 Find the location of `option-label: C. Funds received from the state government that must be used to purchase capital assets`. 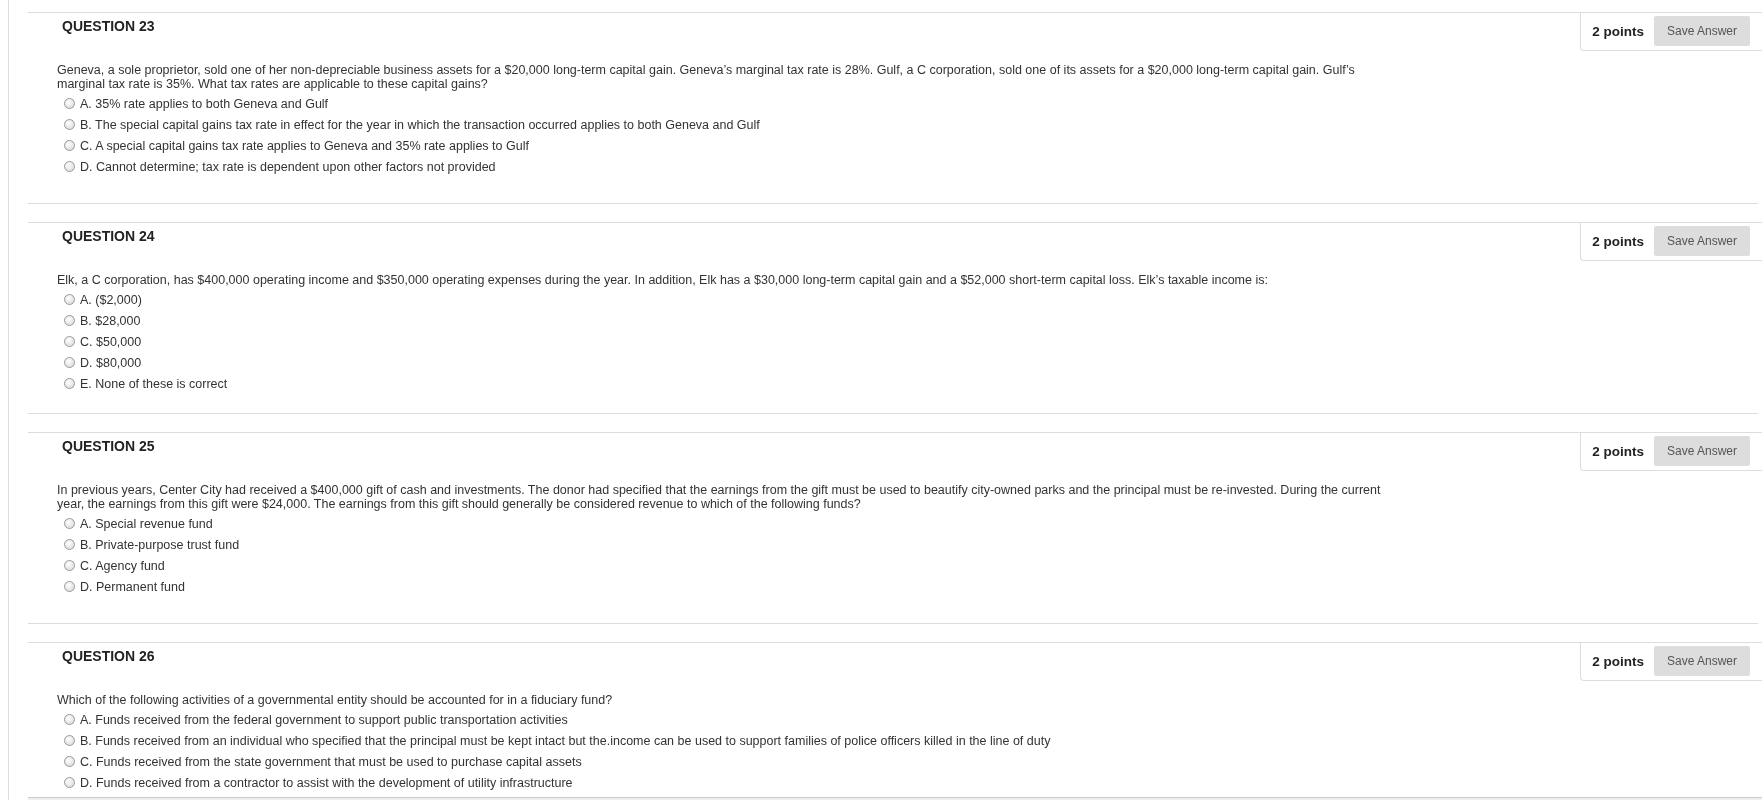

option-label: C. Funds received from the state government that must be used to purchase capital assets is located at coordinates (331, 761).